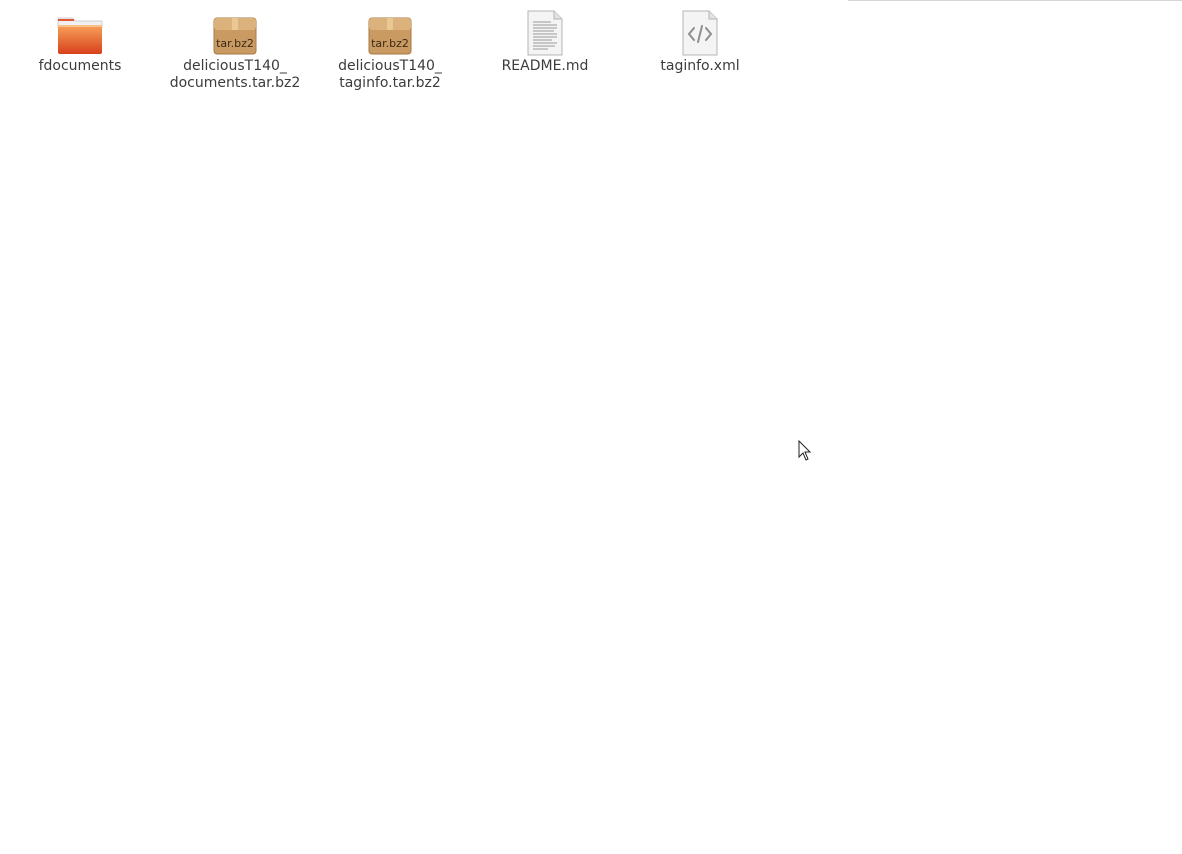 This screenshot has width=1182, height=854. I want to click on file-item-taginfo-archive: tar.bz2 deliciousT140_ taginfo.tar.bz2, so click(390, 51).